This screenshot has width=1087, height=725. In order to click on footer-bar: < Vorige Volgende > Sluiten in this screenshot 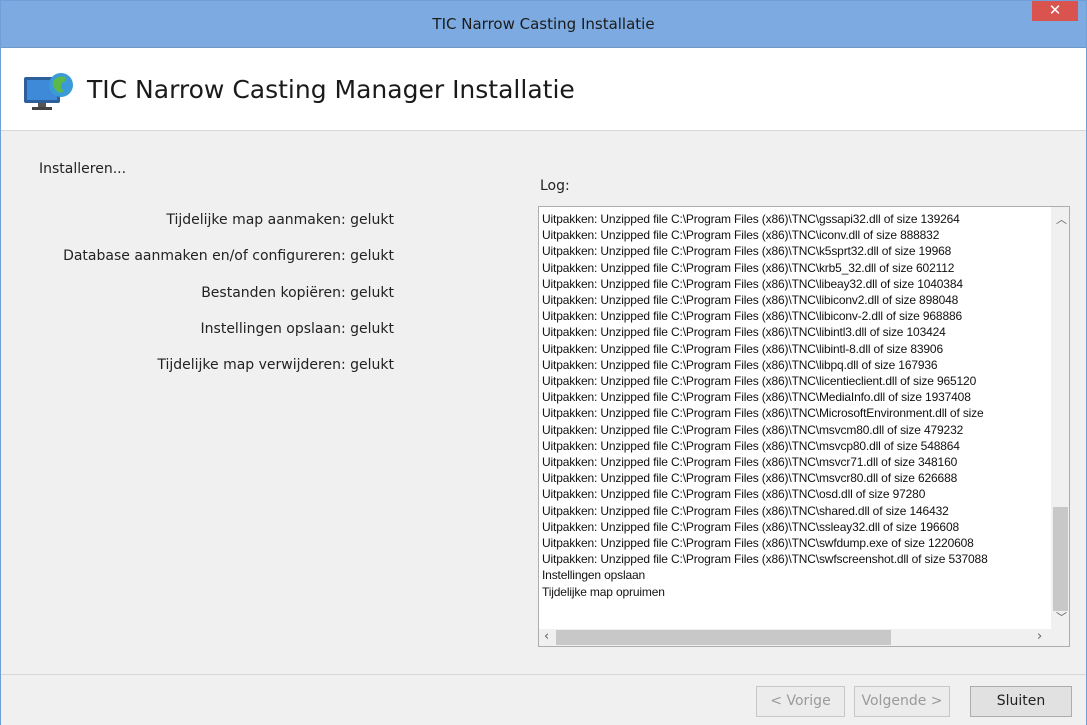, I will do `click(543, 699)`.